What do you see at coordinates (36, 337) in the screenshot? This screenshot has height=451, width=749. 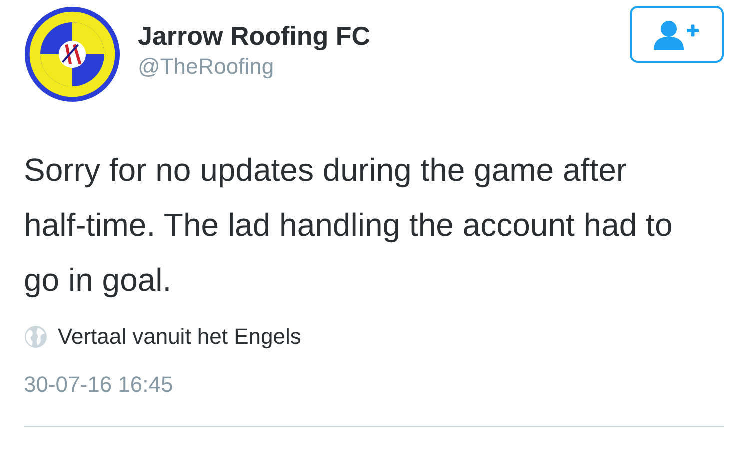 I see `globe-icon` at bounding box center [36, 337].